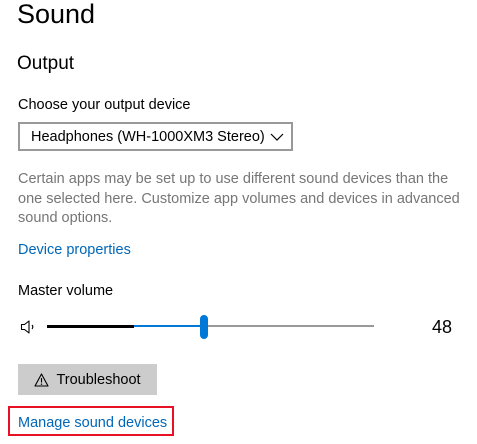 This screenshot has width=477, height=444. I want to click on troubleshoot-button: Troubleshoot, so click(87, 379).